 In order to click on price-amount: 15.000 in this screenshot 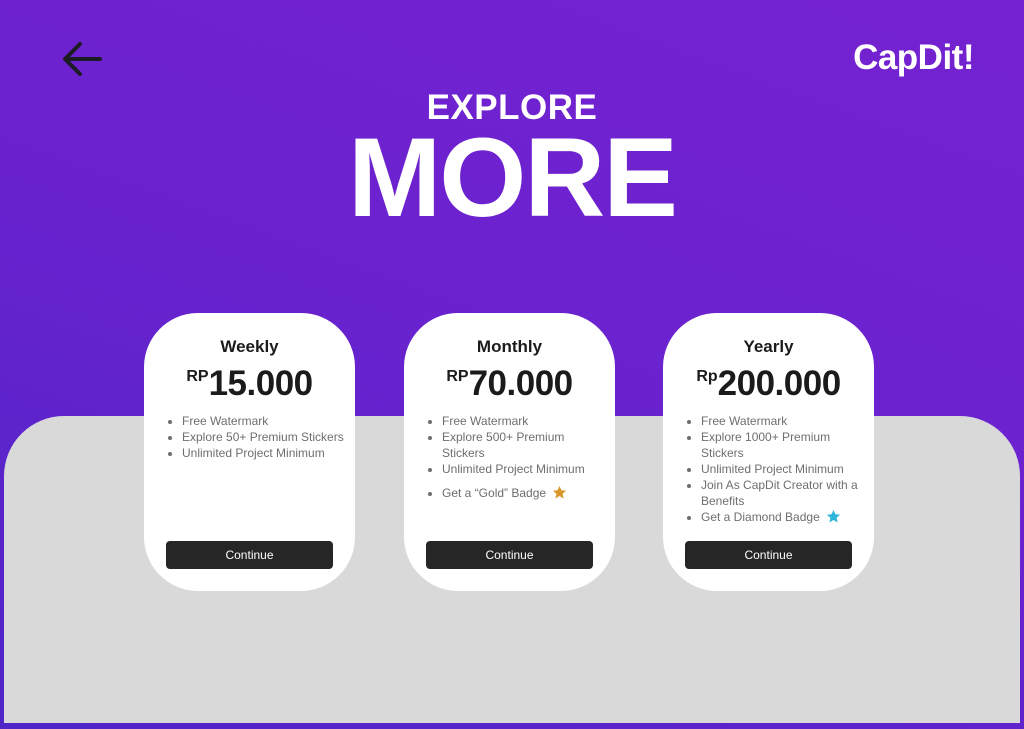, I will do `click(261, 383)`.